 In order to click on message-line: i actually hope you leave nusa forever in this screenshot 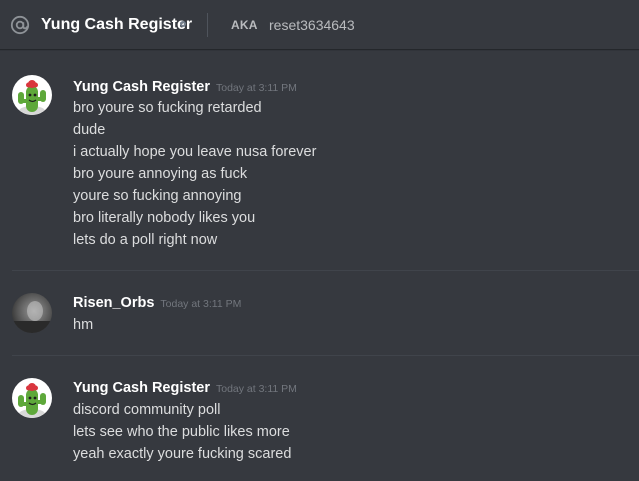, I will do `click(195, 152)`.